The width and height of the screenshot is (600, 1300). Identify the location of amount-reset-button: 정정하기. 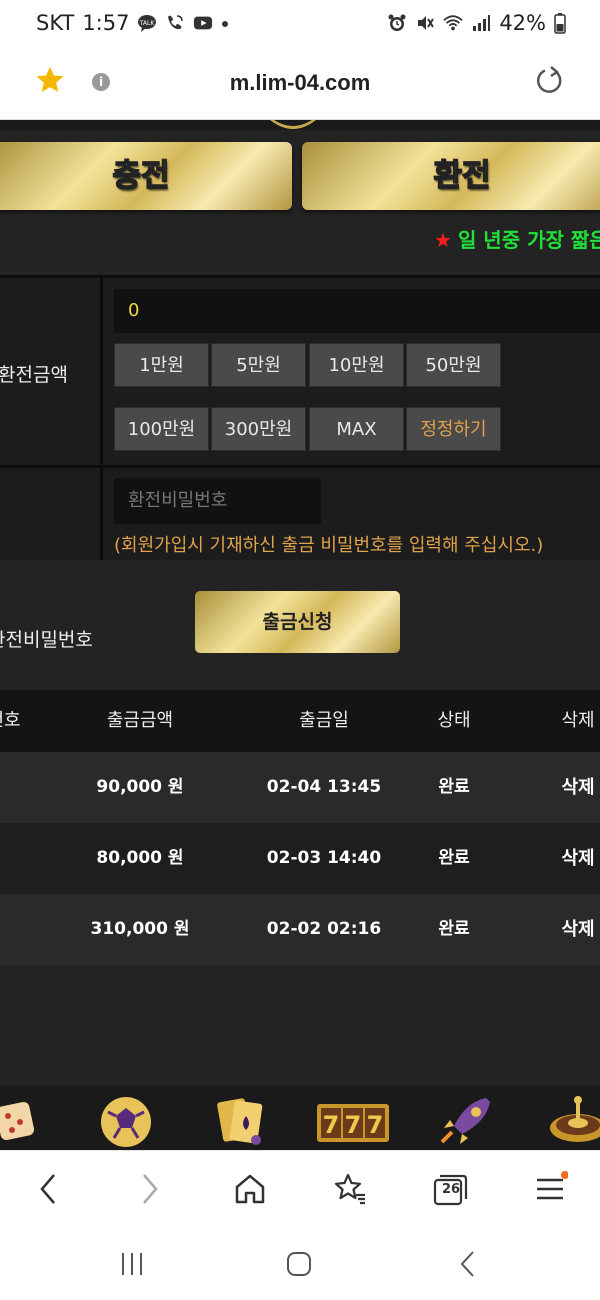
(453, 429).